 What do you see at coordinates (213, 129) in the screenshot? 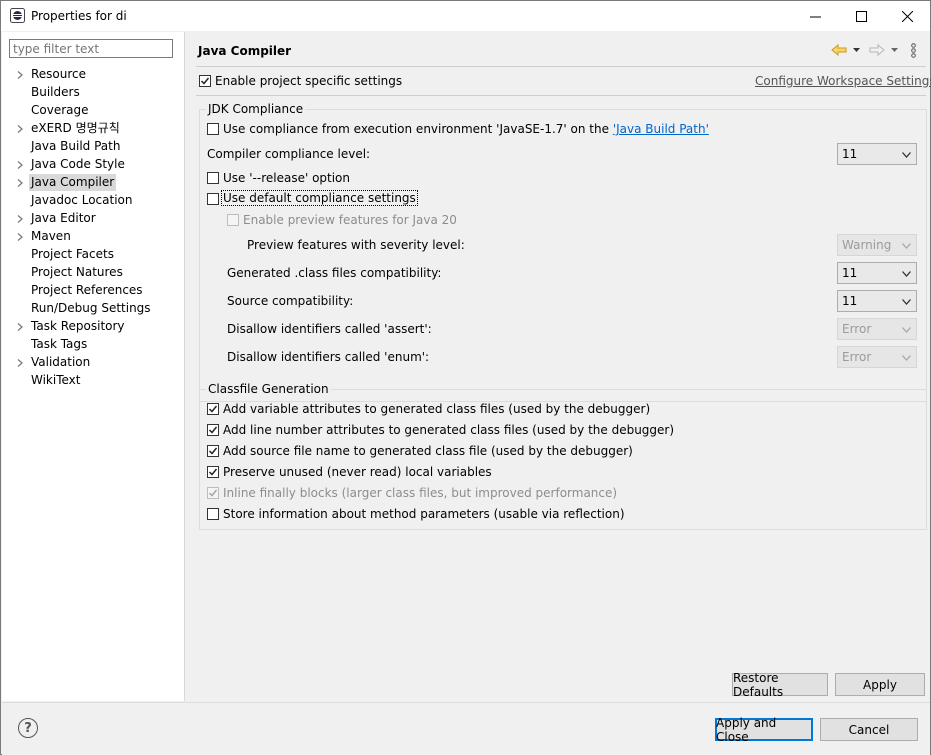
I see `use-compliance-env-checkbox` at bounding box center [213, 129].